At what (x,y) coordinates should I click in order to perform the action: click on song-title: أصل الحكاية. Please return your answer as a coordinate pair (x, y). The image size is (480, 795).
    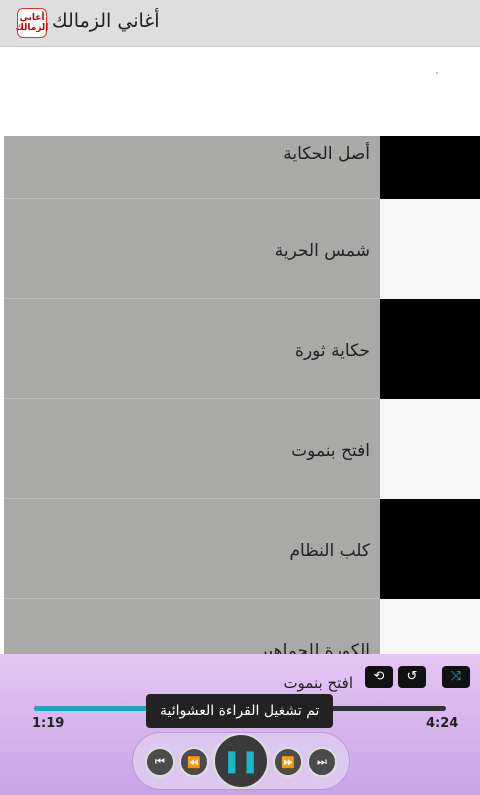
    Looking at the image, I should click on (326, 154).